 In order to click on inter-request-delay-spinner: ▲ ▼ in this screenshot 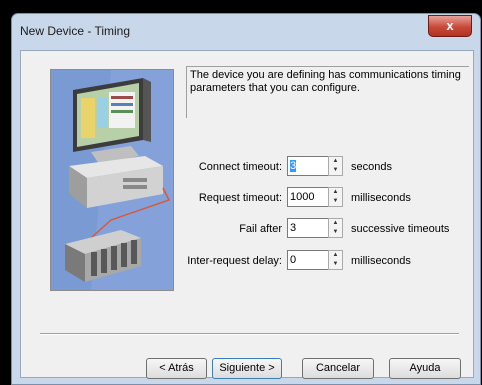, I will do `click(335, 260)`.